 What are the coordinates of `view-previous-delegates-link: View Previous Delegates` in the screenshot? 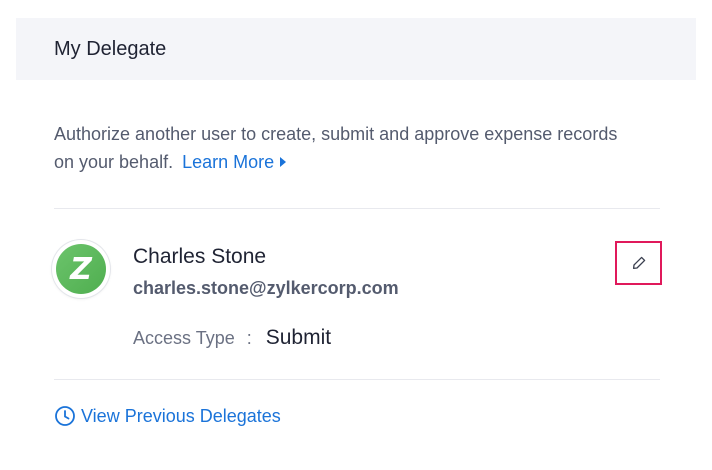 It's located at (167, 416).